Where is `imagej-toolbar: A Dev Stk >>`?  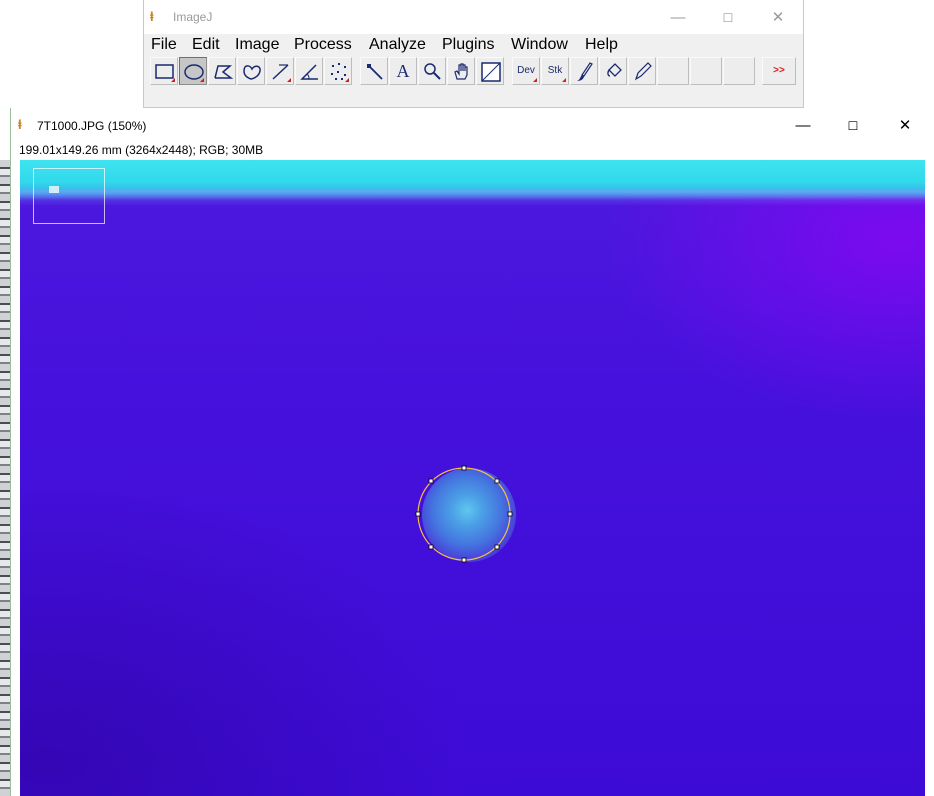 imagej-toolbar: A Dev Stk >> is located at coordinates (475, 71).